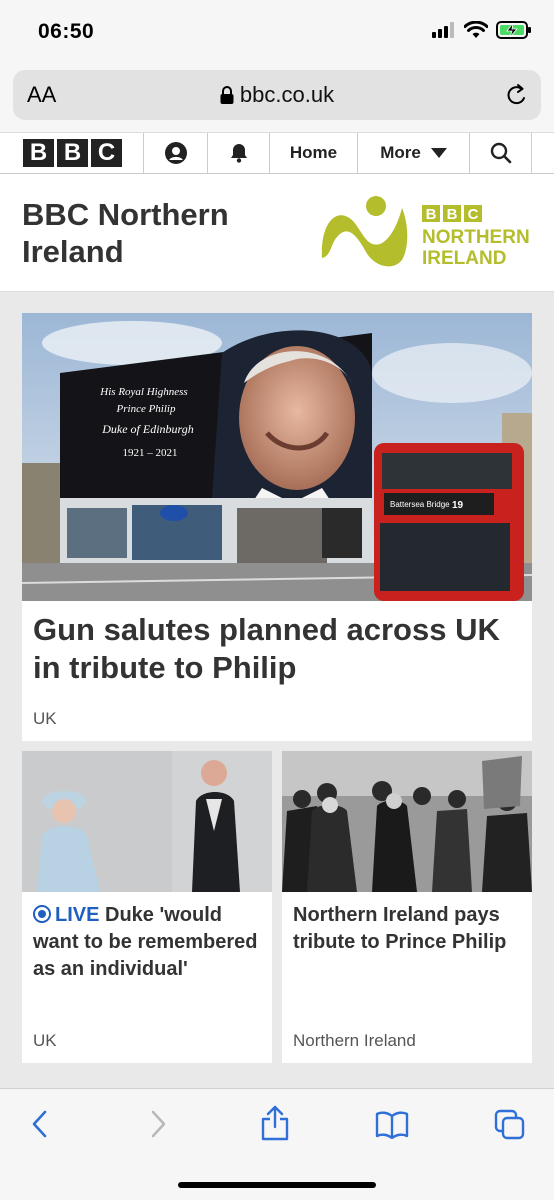  I want to click on bbc-logo: B B C, so click(72, 153).